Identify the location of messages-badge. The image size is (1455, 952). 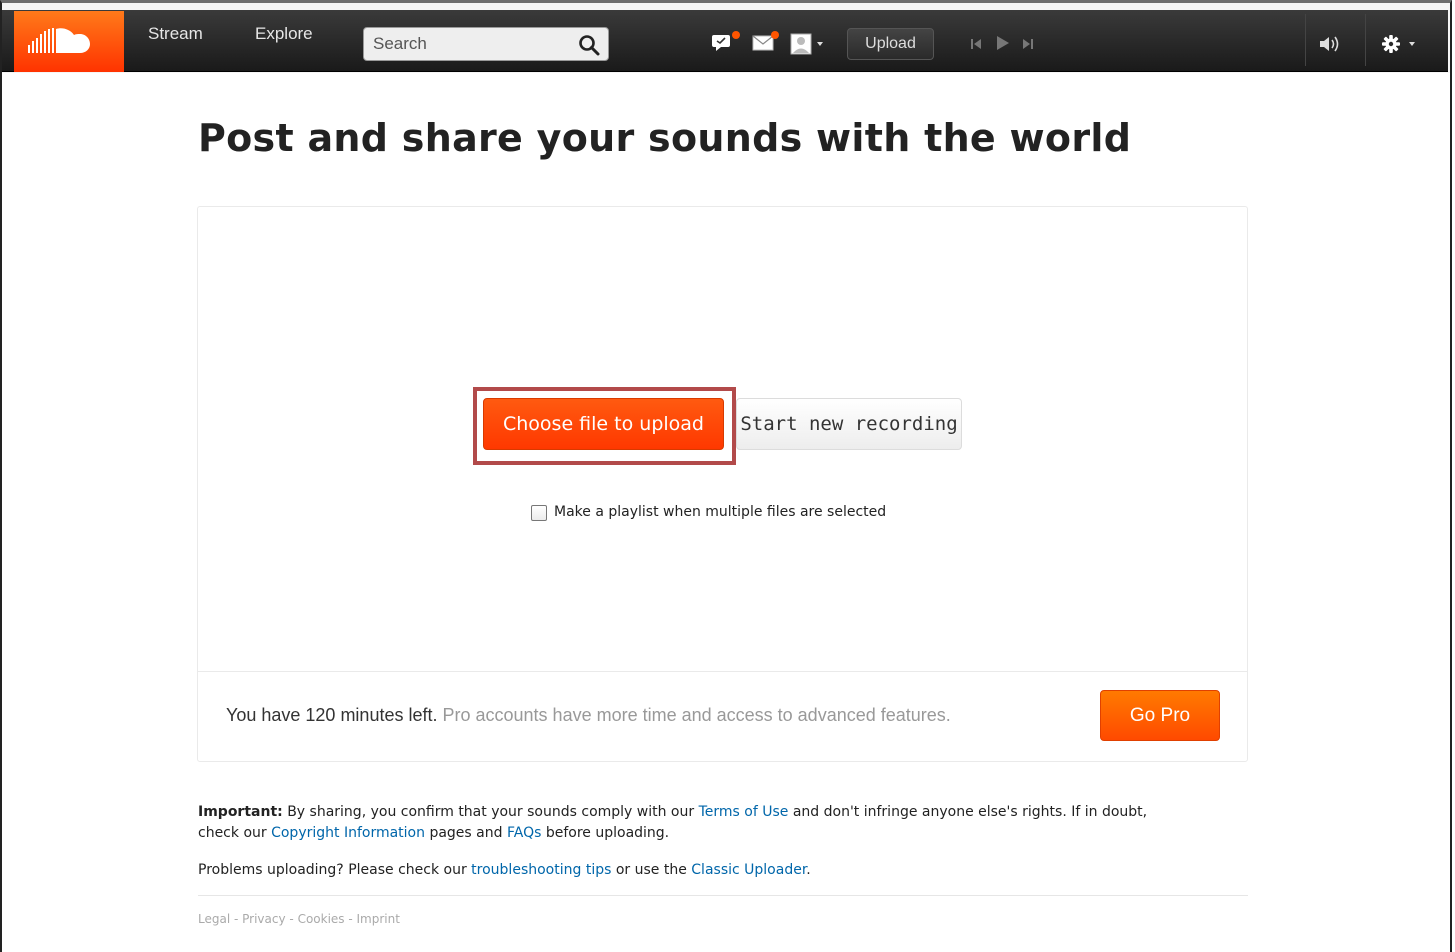
(736, 35).